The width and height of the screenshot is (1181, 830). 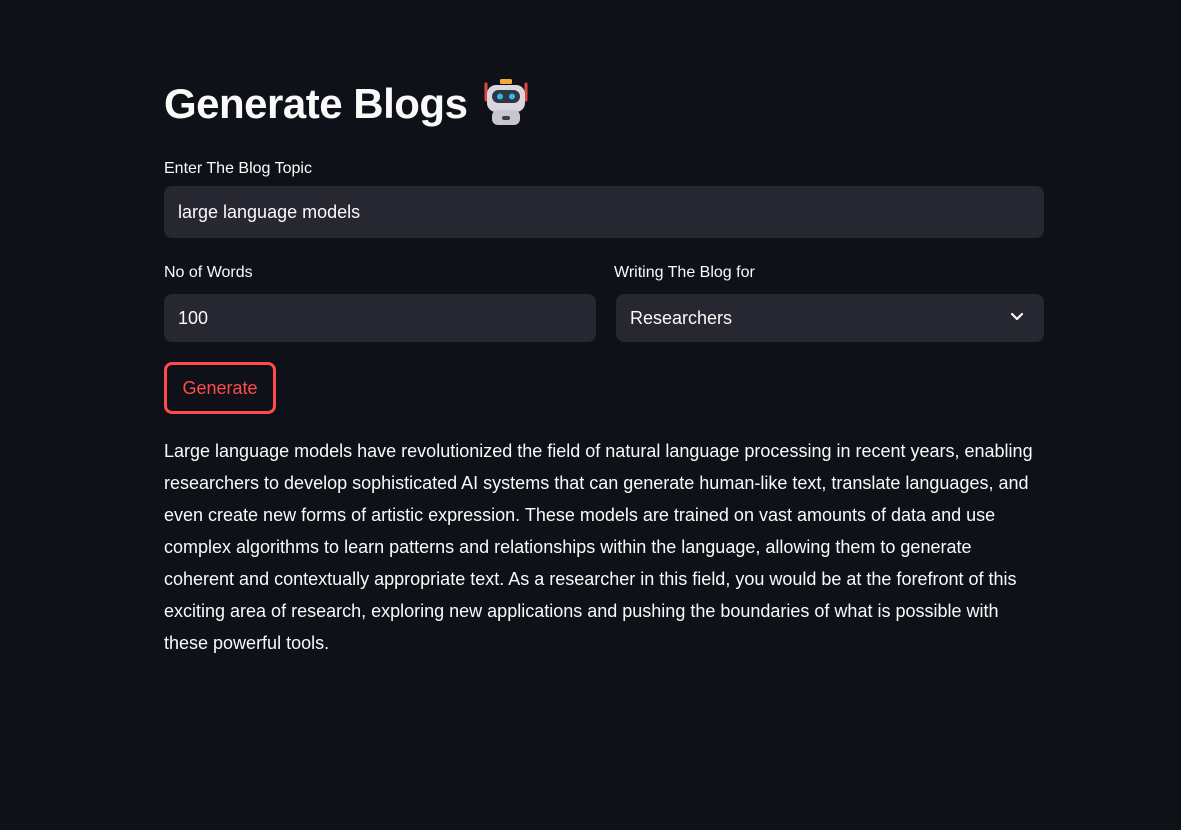 I want to click on words-input: 100, so click(x=380, y=318).